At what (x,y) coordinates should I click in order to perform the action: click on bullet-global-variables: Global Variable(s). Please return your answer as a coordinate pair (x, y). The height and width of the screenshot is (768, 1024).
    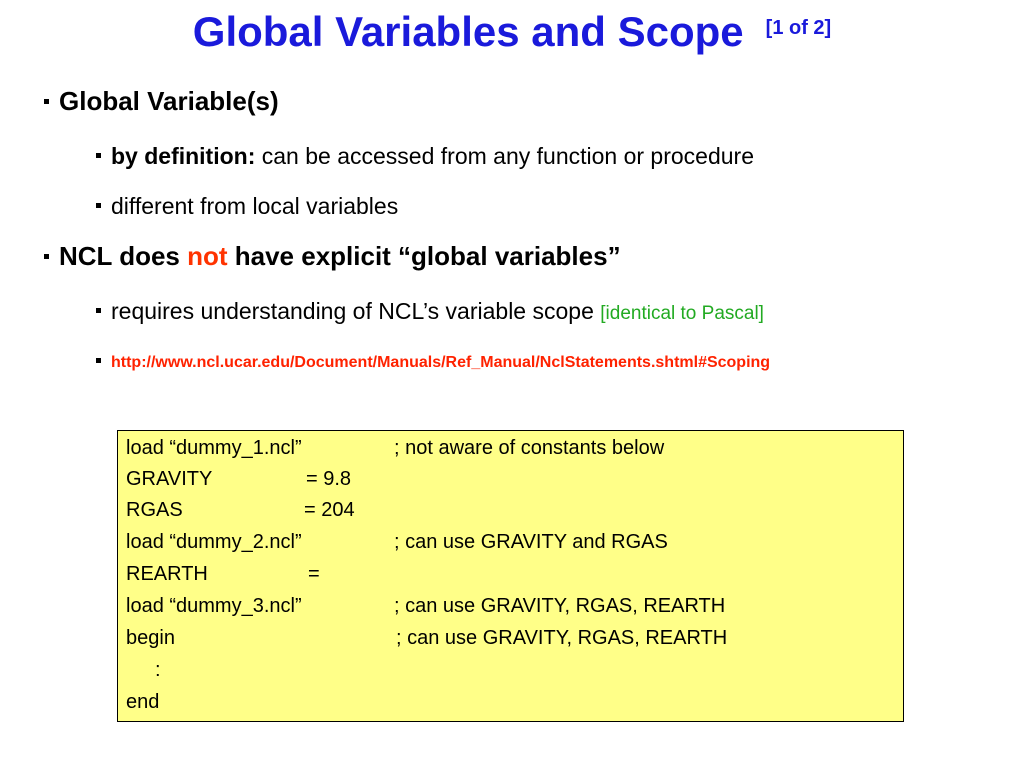
    Looking at the image, I should click on (161, 101).